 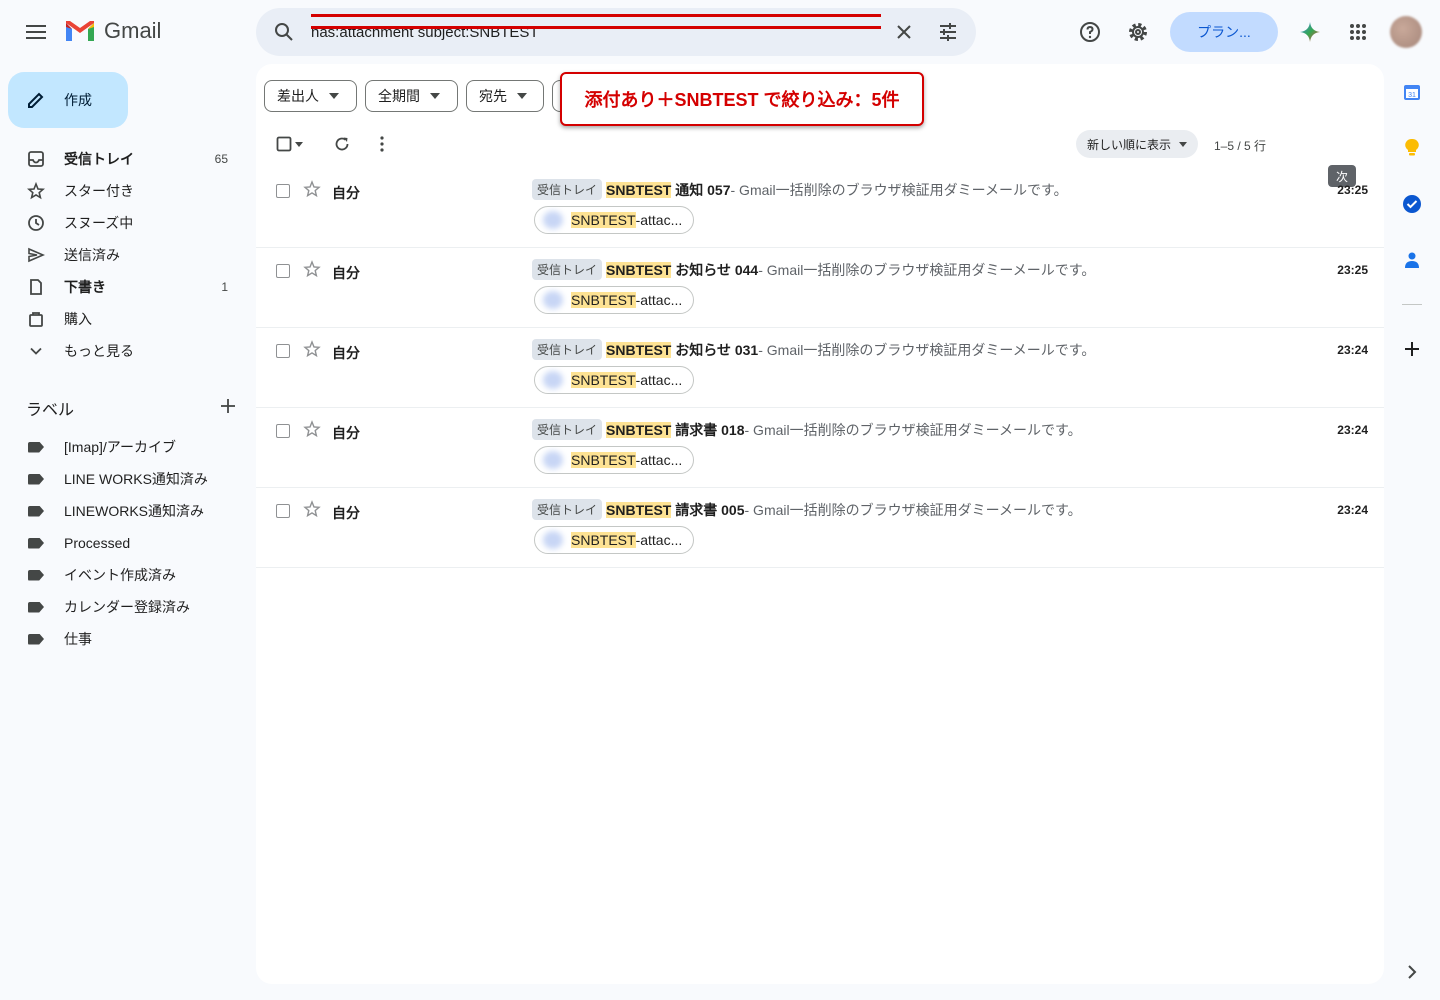 What do you see at coordinates (717, 269) in the screenshot?
I see `subject-text: お知らせ 044` at bounding box center [717, 269].